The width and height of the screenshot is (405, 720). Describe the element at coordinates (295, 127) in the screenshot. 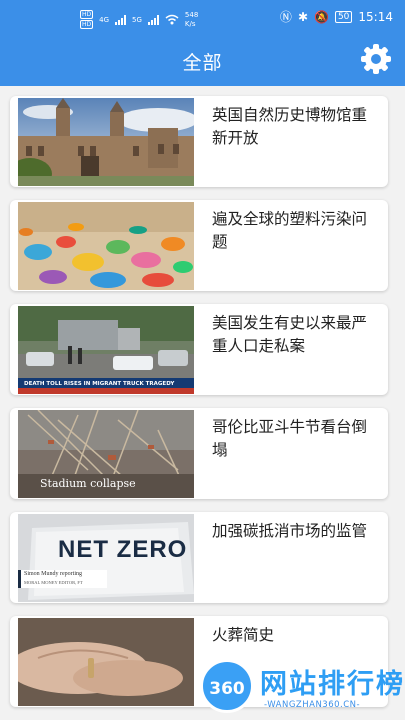

I see `news-title: 英国自然历史博物馆重新开放` at that location.